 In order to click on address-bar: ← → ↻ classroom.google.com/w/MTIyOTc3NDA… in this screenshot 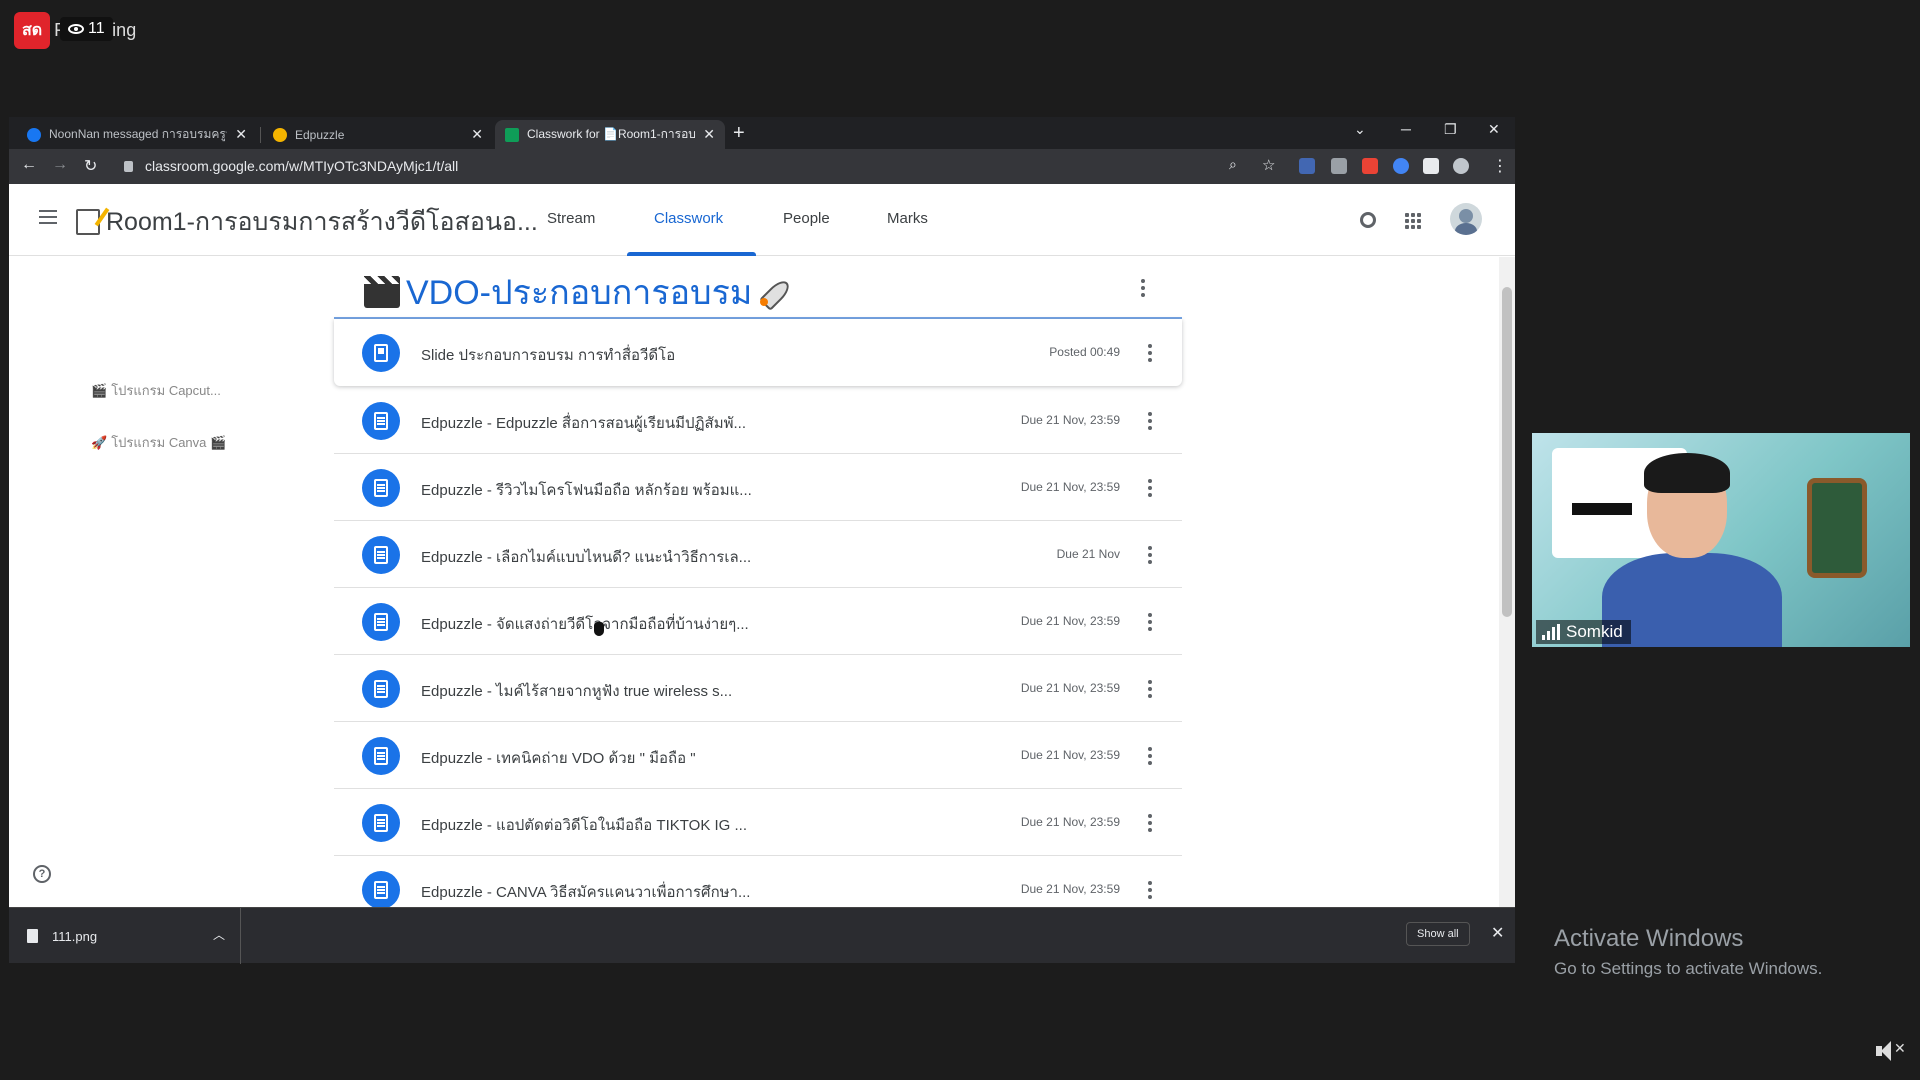, I will do `click(762, 166)`.